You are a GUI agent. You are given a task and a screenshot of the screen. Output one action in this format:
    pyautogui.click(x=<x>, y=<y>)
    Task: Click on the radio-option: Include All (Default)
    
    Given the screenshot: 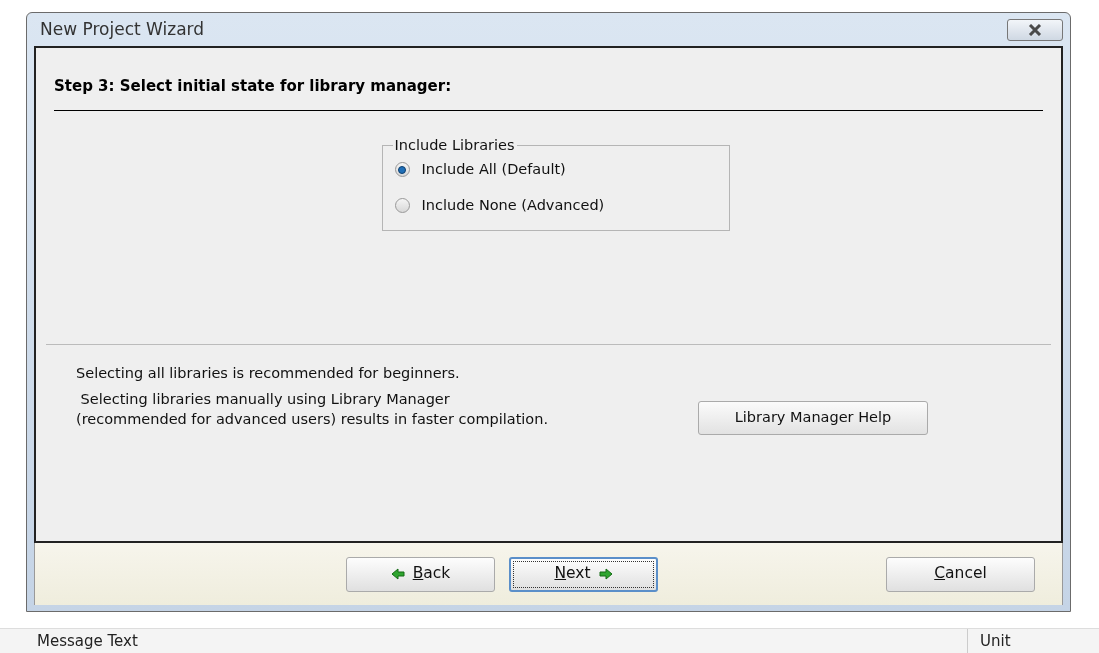 What is the action you would take?
    pyautogui.click(x=555, y=169)
    